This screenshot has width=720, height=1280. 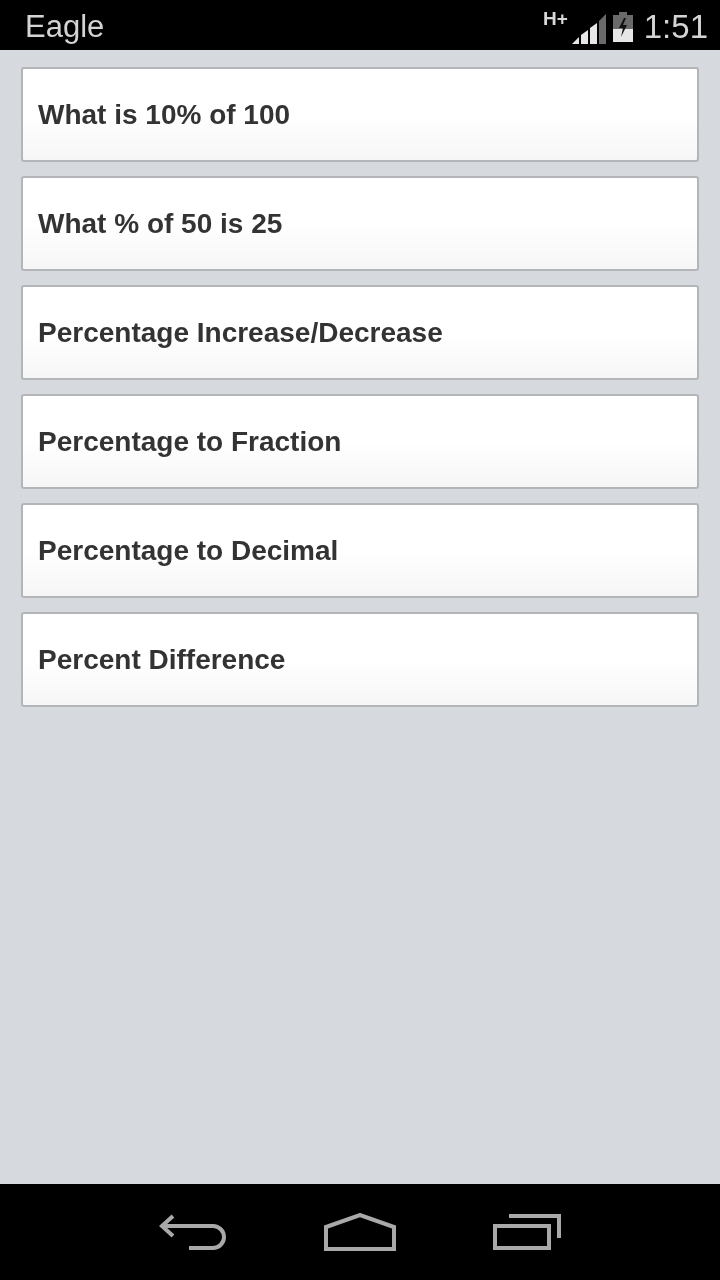 What do you see at coordinates (360, 550) in the screenshot?
I see `menu-option-button: Percentage to Decimal` at bounding box center [360, 550].